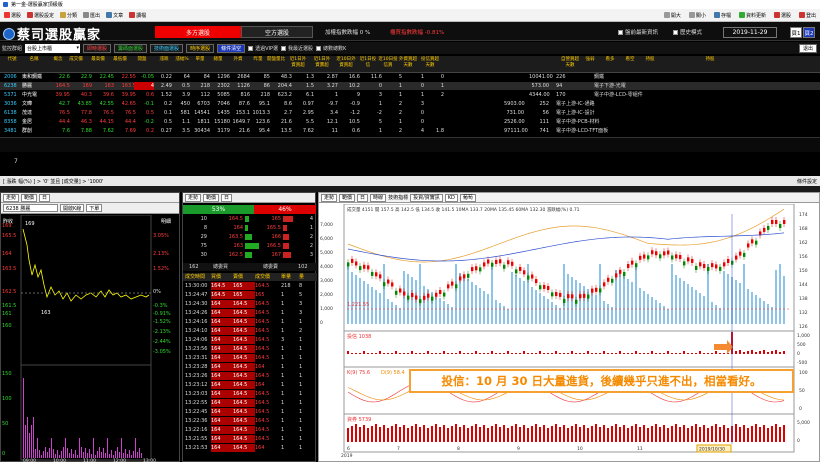 Image resolution: width=820 pixels, height=462 pixels. What do you see at coordinates (782, 15) in the screenshot?
I see `select-button: 選股` at bounding box center [782, 15].